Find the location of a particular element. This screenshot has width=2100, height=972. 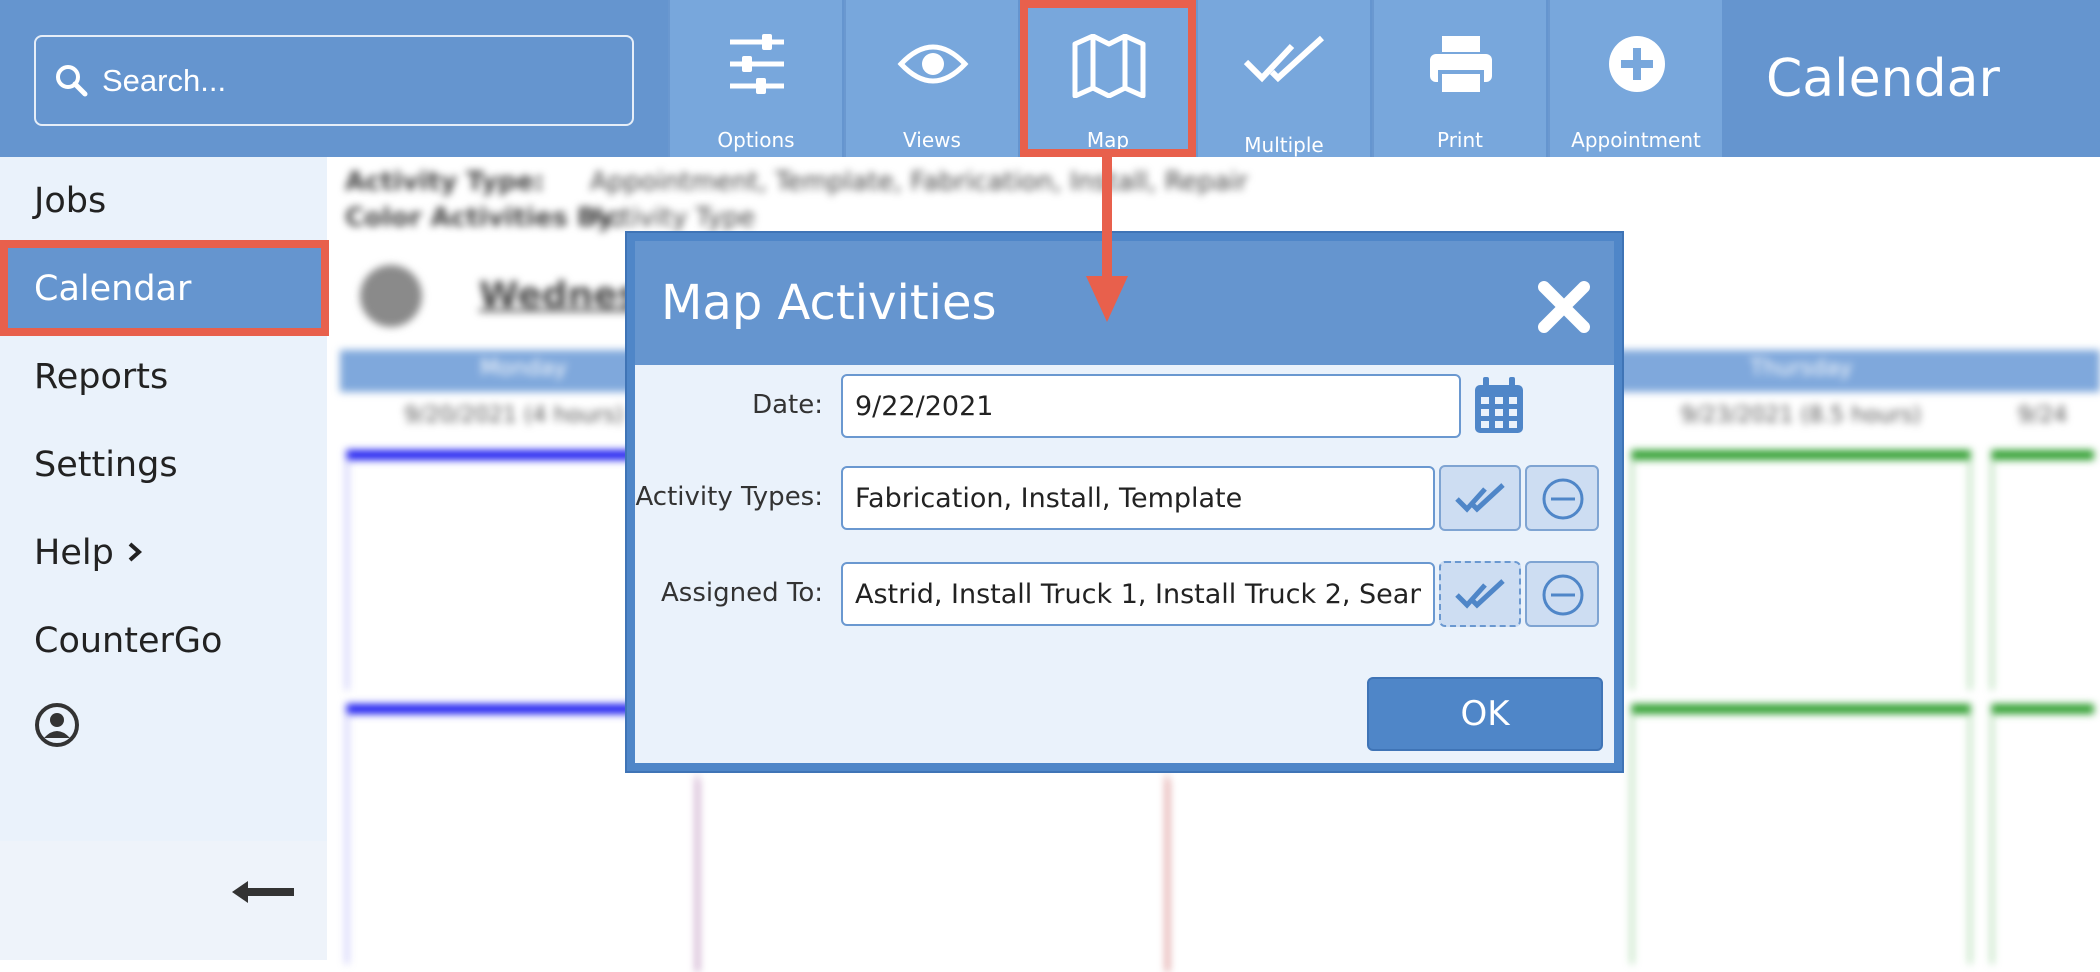

print-button: Print is located at coordinates (1459, 78).